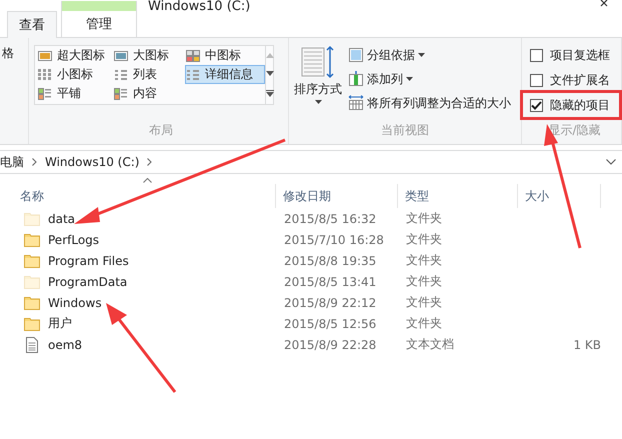 This screenshot has height=439, width=622. What do you see at coordinates (75, 93) in the screenshot?
I see `layout-option: 平铺` at bounding box center [75, 93].